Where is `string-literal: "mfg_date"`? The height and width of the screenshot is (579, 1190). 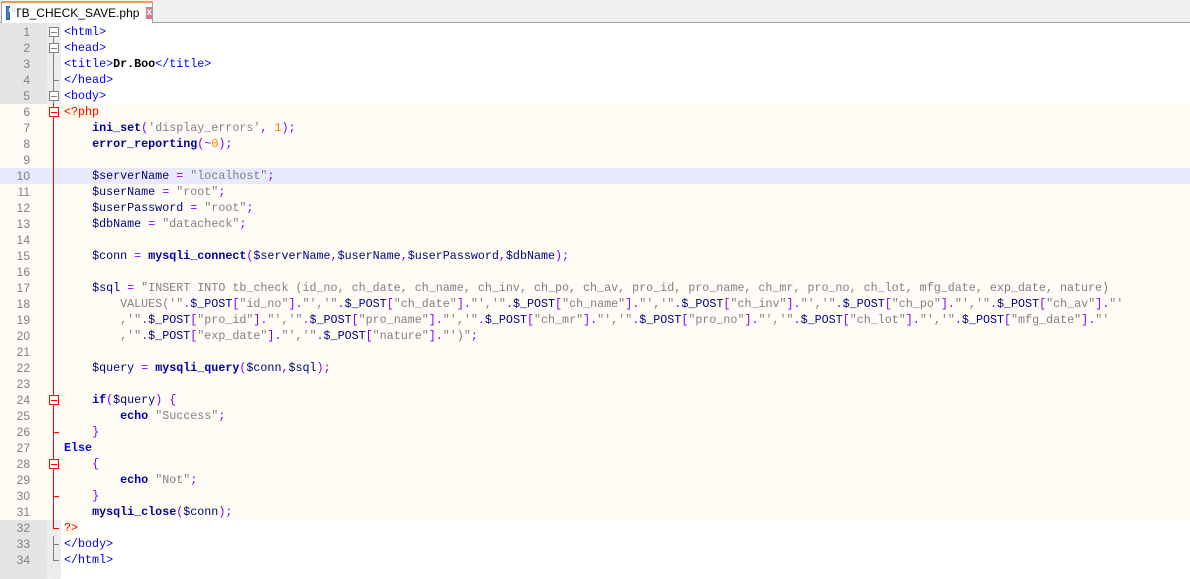
string-literal: "mfg_date" is located at coordinates (1046, 320).